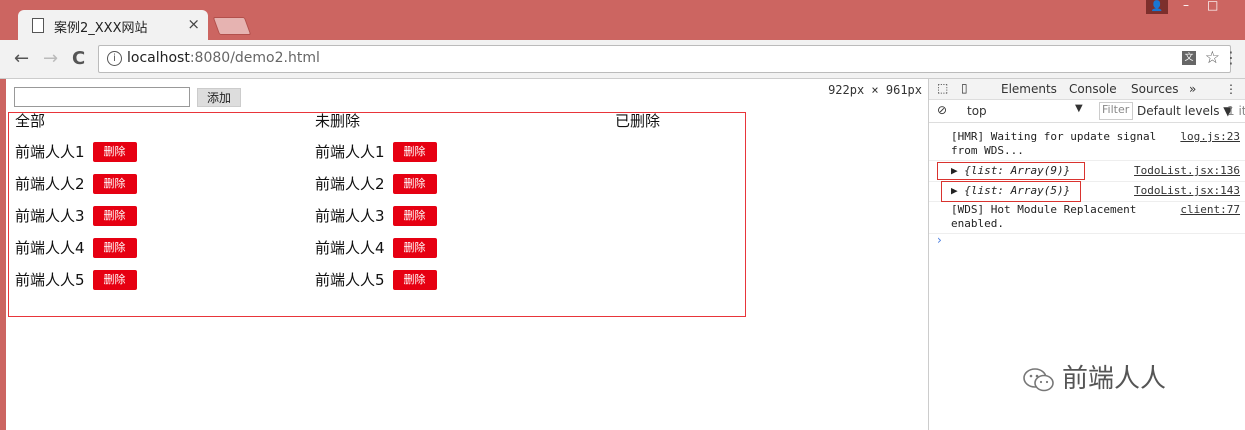  I want to click on context-dropdown-icon: ▼, so click(1079, 108).